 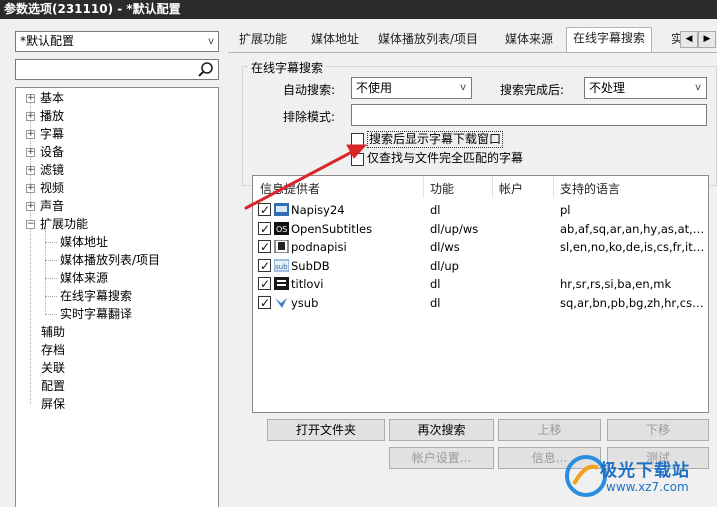 I want to click on tree-item: 配置, so click(x=53, y=386).